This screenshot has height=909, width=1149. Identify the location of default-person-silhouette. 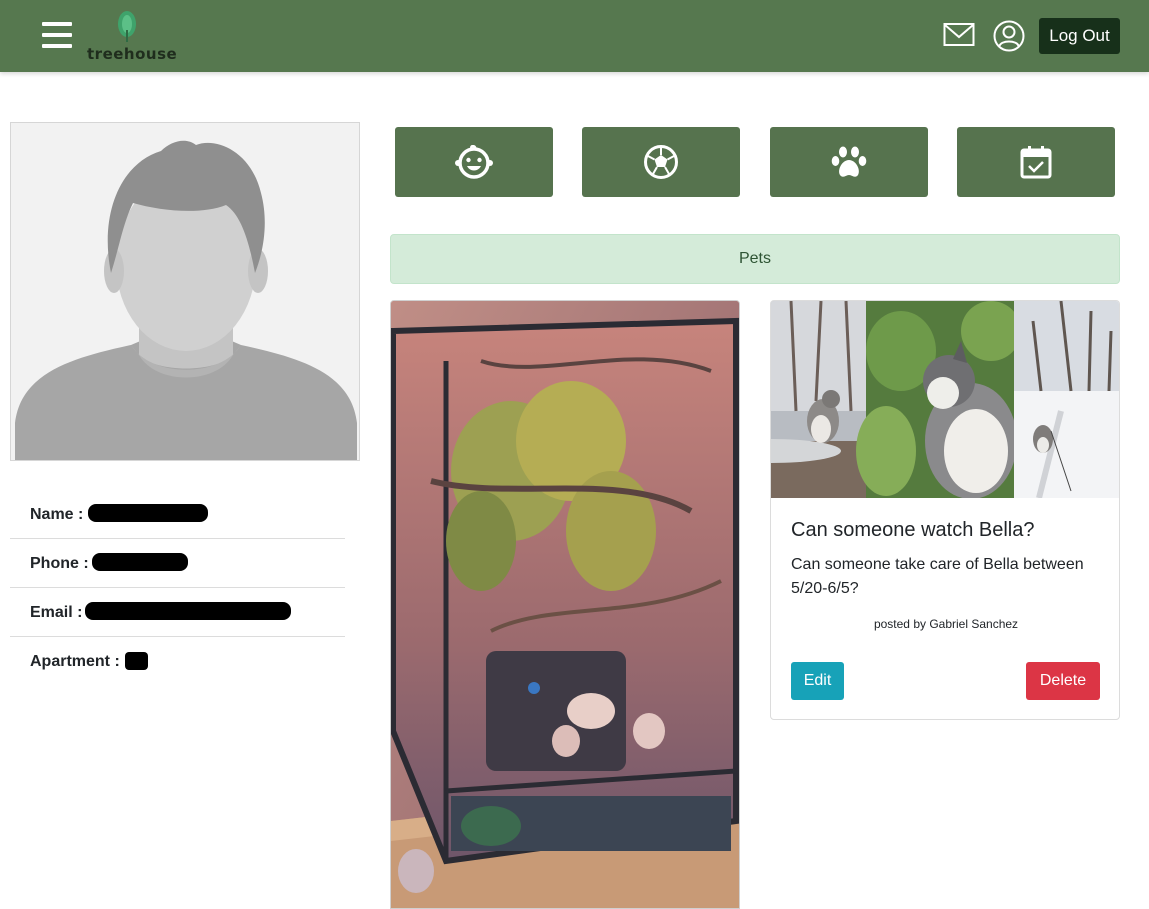
(185, 291).